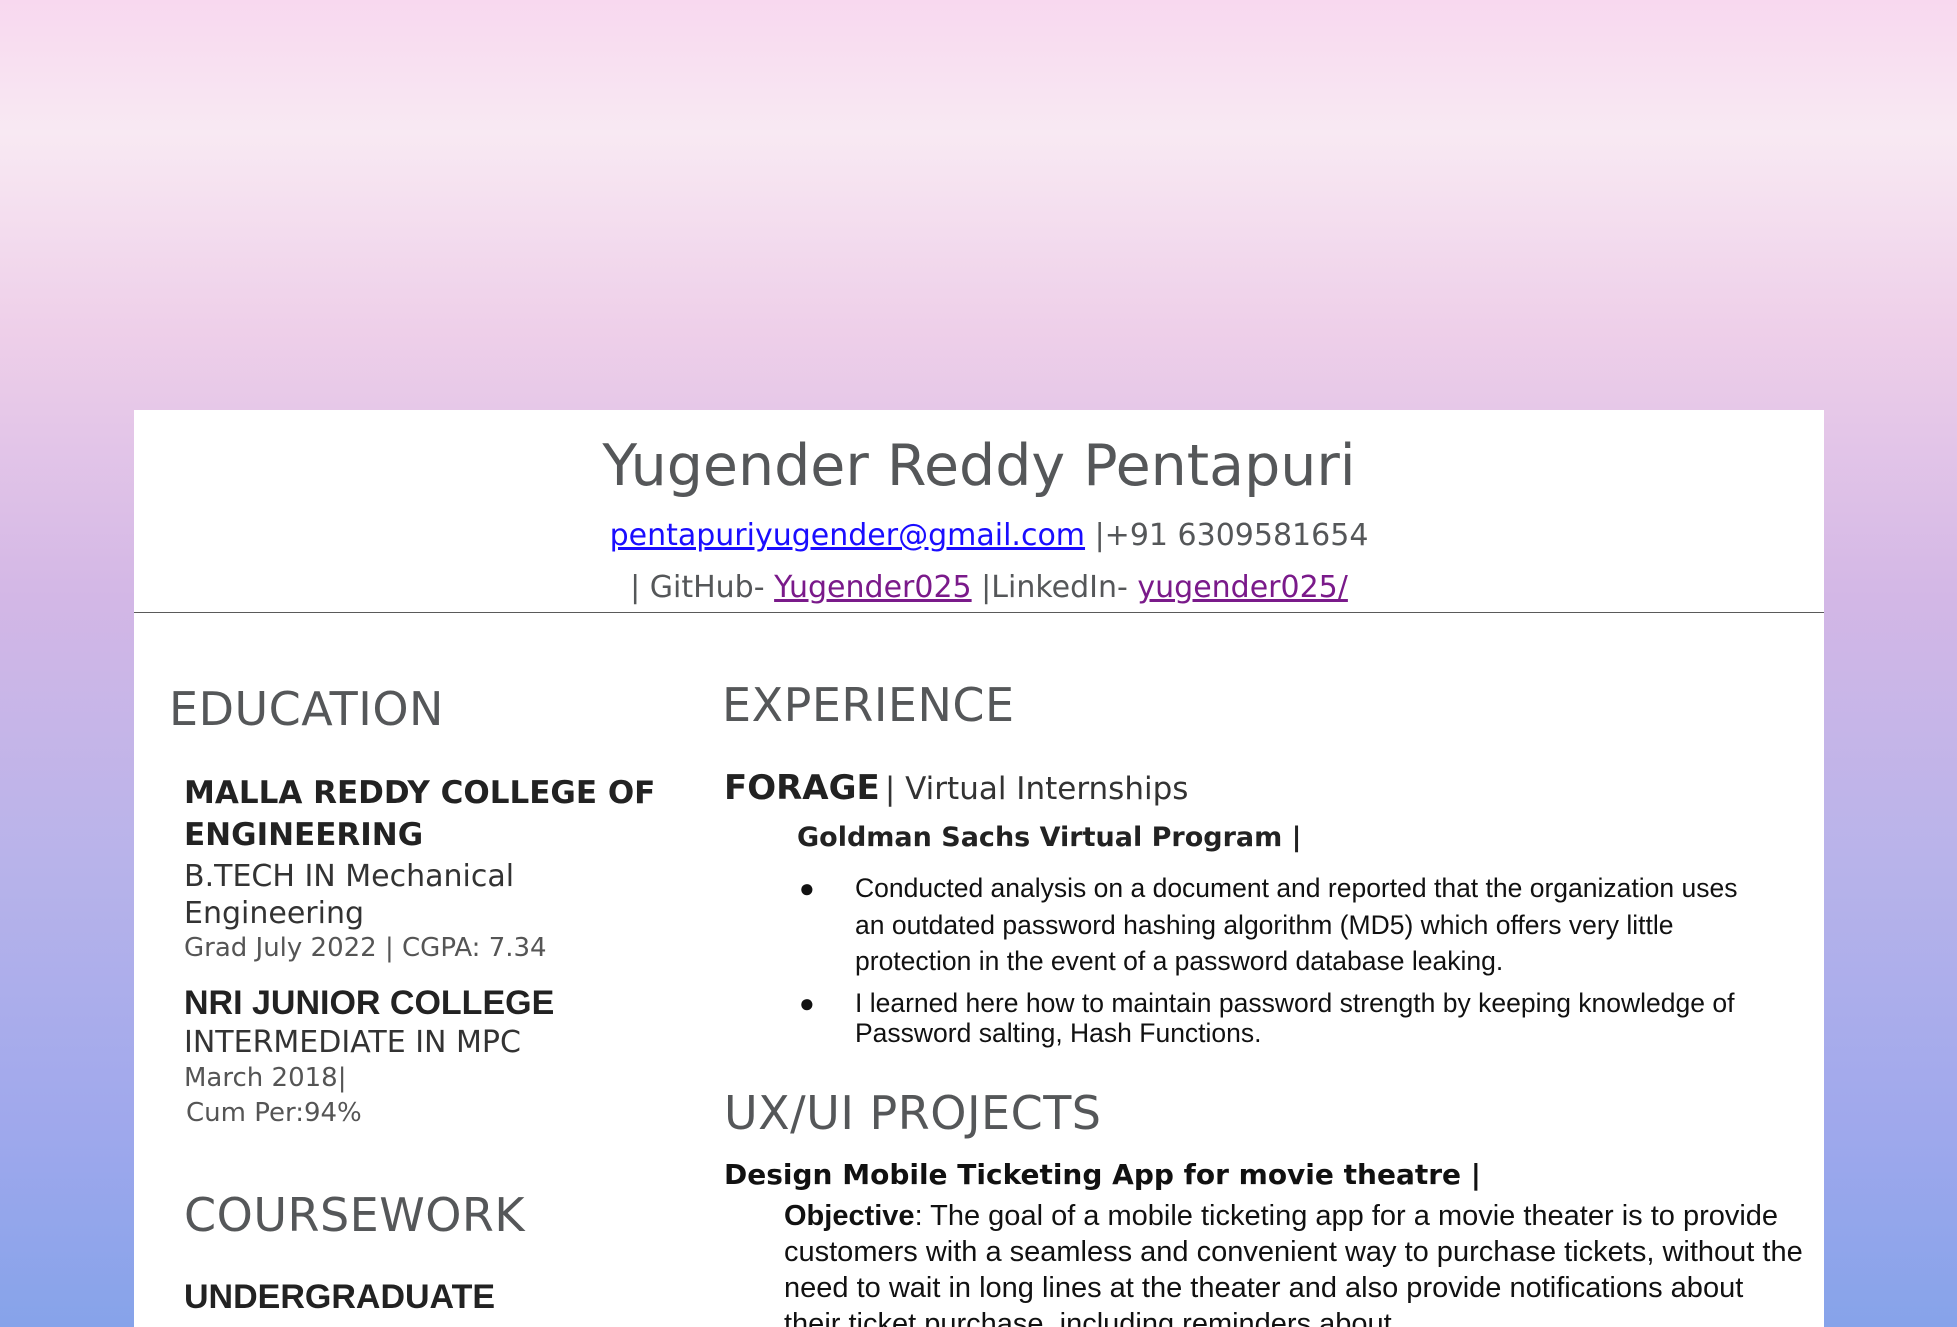  What do you see at coordinates (849, 1216) in the screenshot?
I see `objective-label: Objective` at bounding box center [849, 1216].